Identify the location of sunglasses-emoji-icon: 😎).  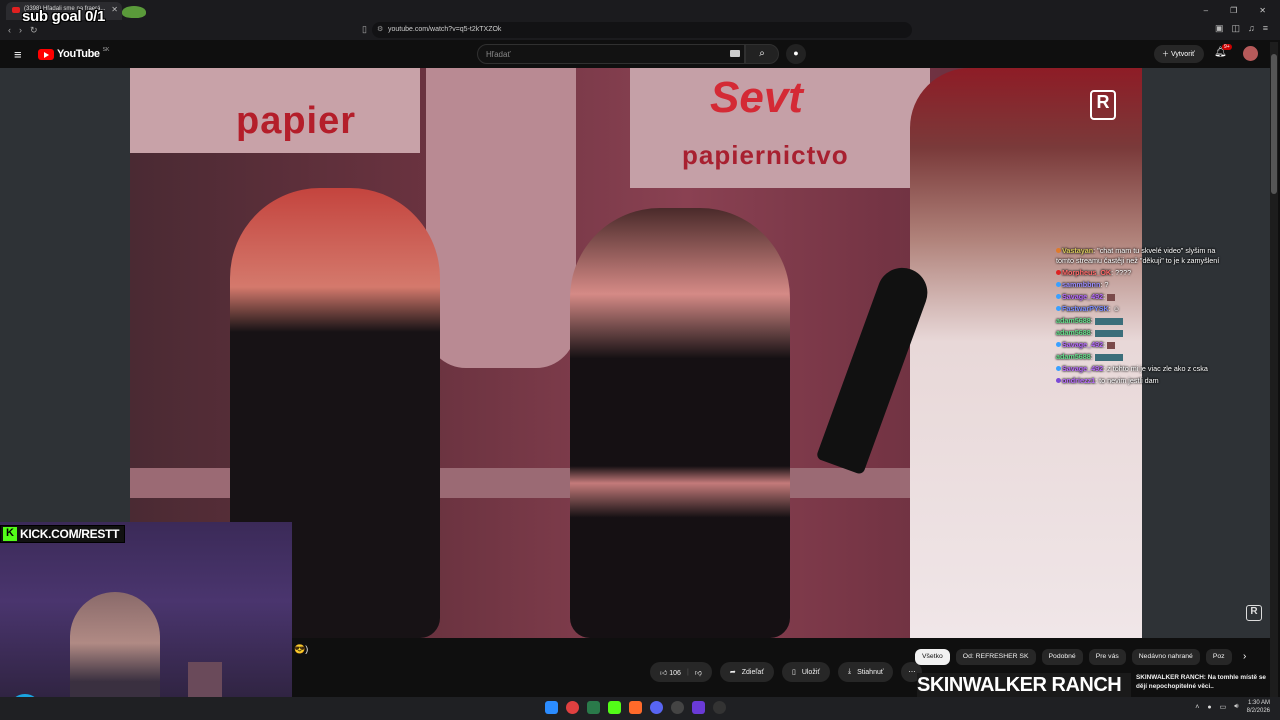
(301, 649).